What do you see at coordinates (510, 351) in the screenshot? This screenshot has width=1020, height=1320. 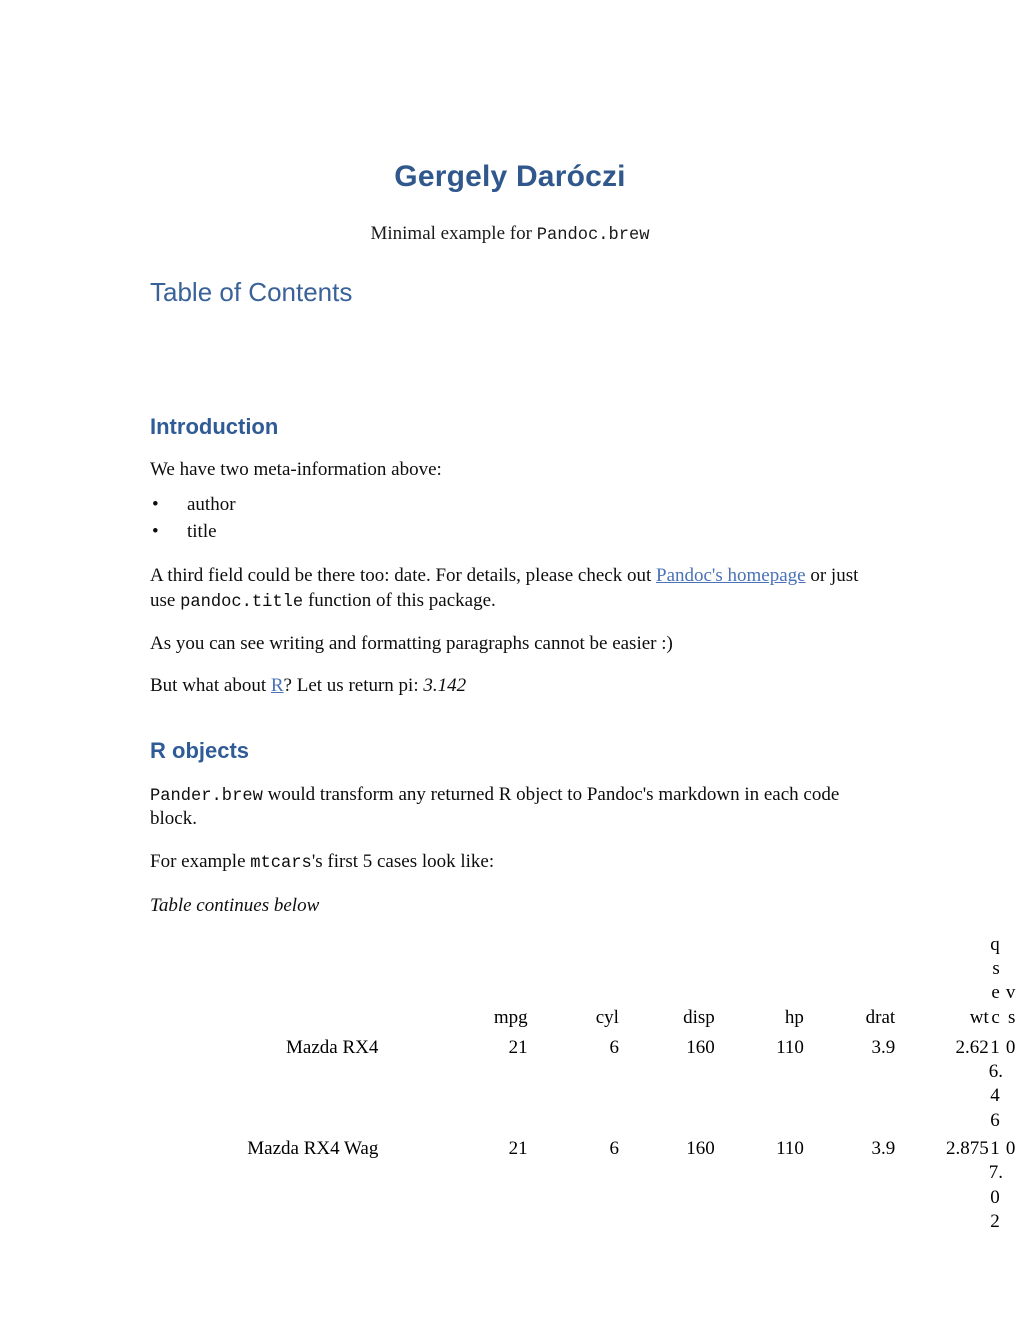 I see `table-of-contents-body` at bounding box center [510, 351].